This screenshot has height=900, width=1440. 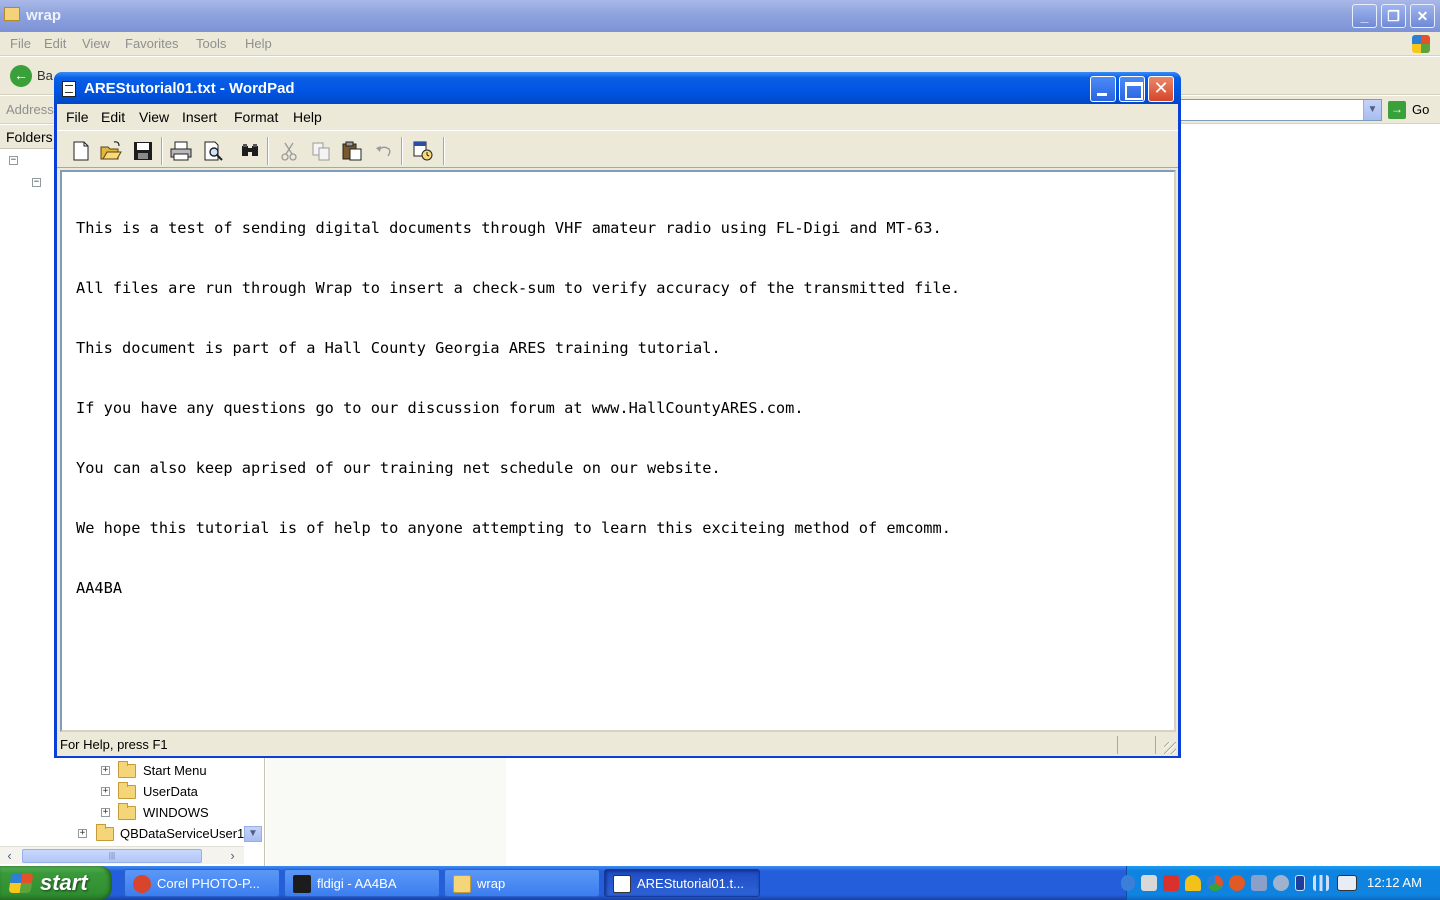 What do you see at coordinates (55, 43) in the screenshot?
I see `explorer-menu-edit: Edit` at bounding box center [55, 43].